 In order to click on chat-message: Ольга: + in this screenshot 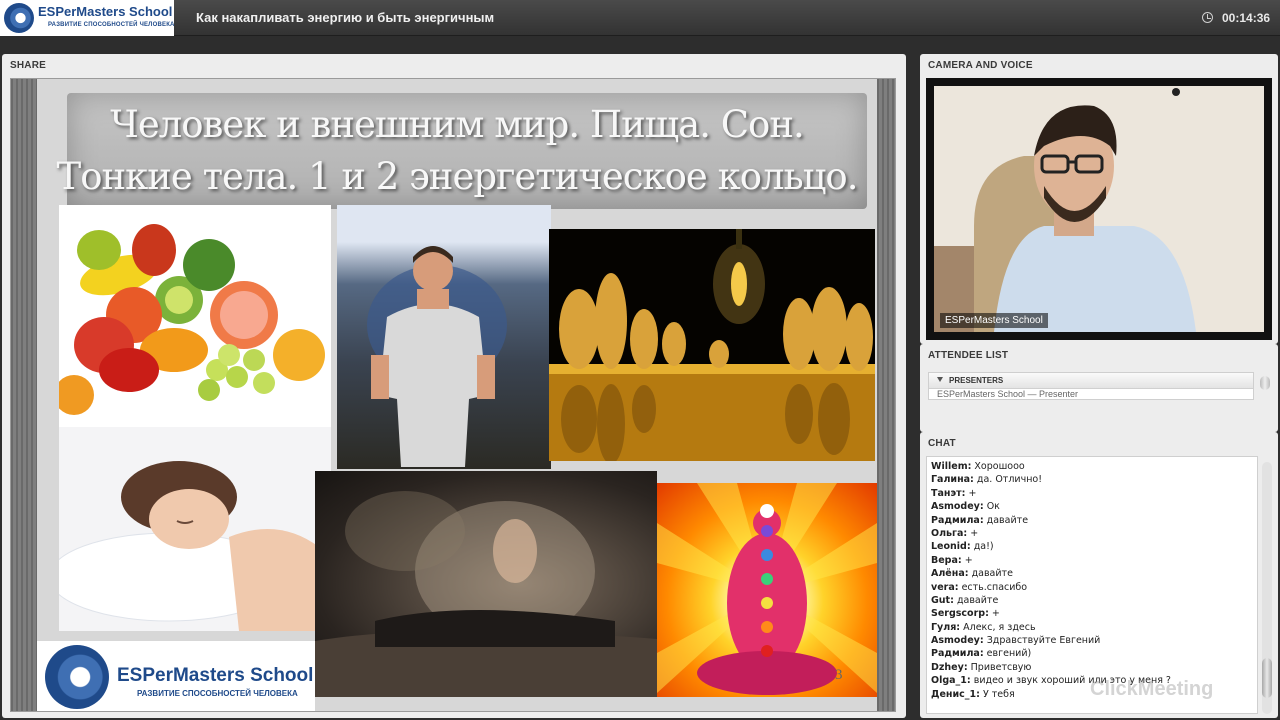, I will do `click(1094, 533)`.